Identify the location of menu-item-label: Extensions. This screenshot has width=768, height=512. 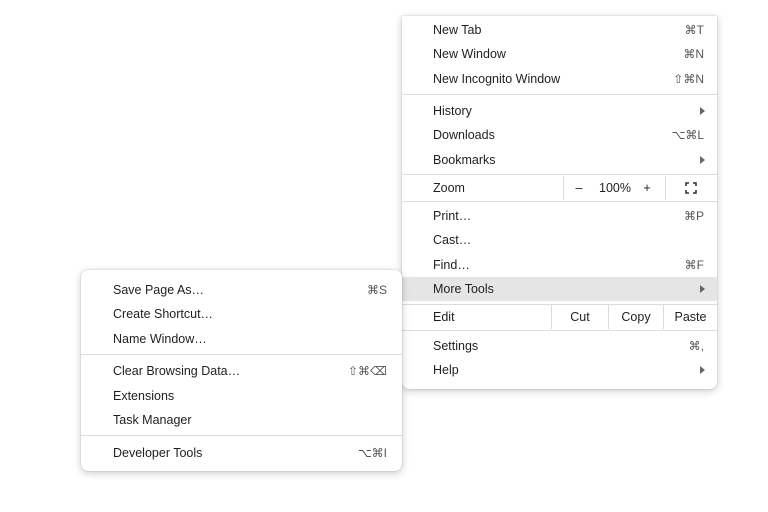
(144, 396).